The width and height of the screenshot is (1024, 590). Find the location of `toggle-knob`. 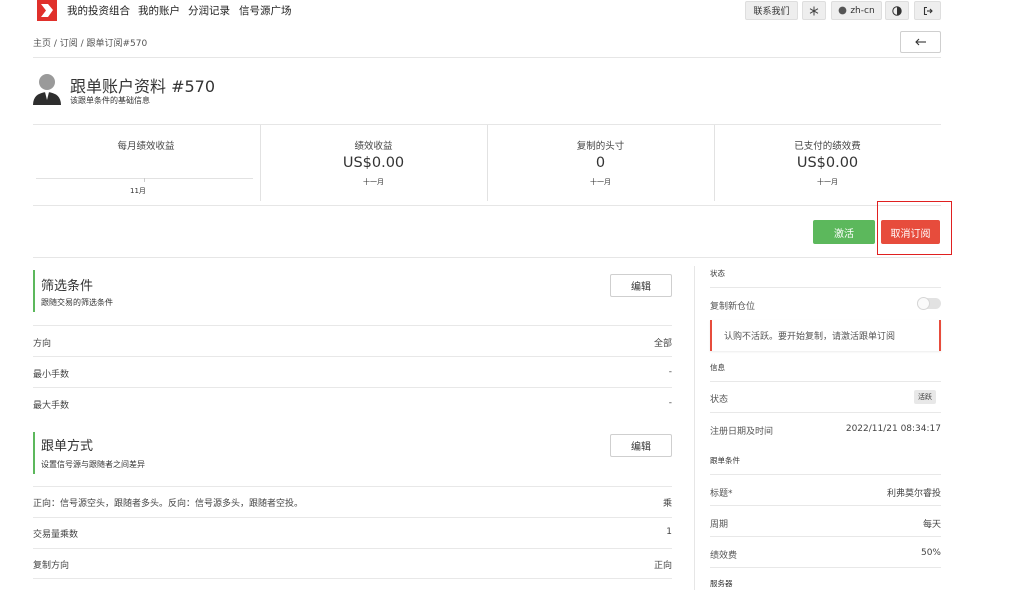

toggle-knob is located at coordinates (923, 303).